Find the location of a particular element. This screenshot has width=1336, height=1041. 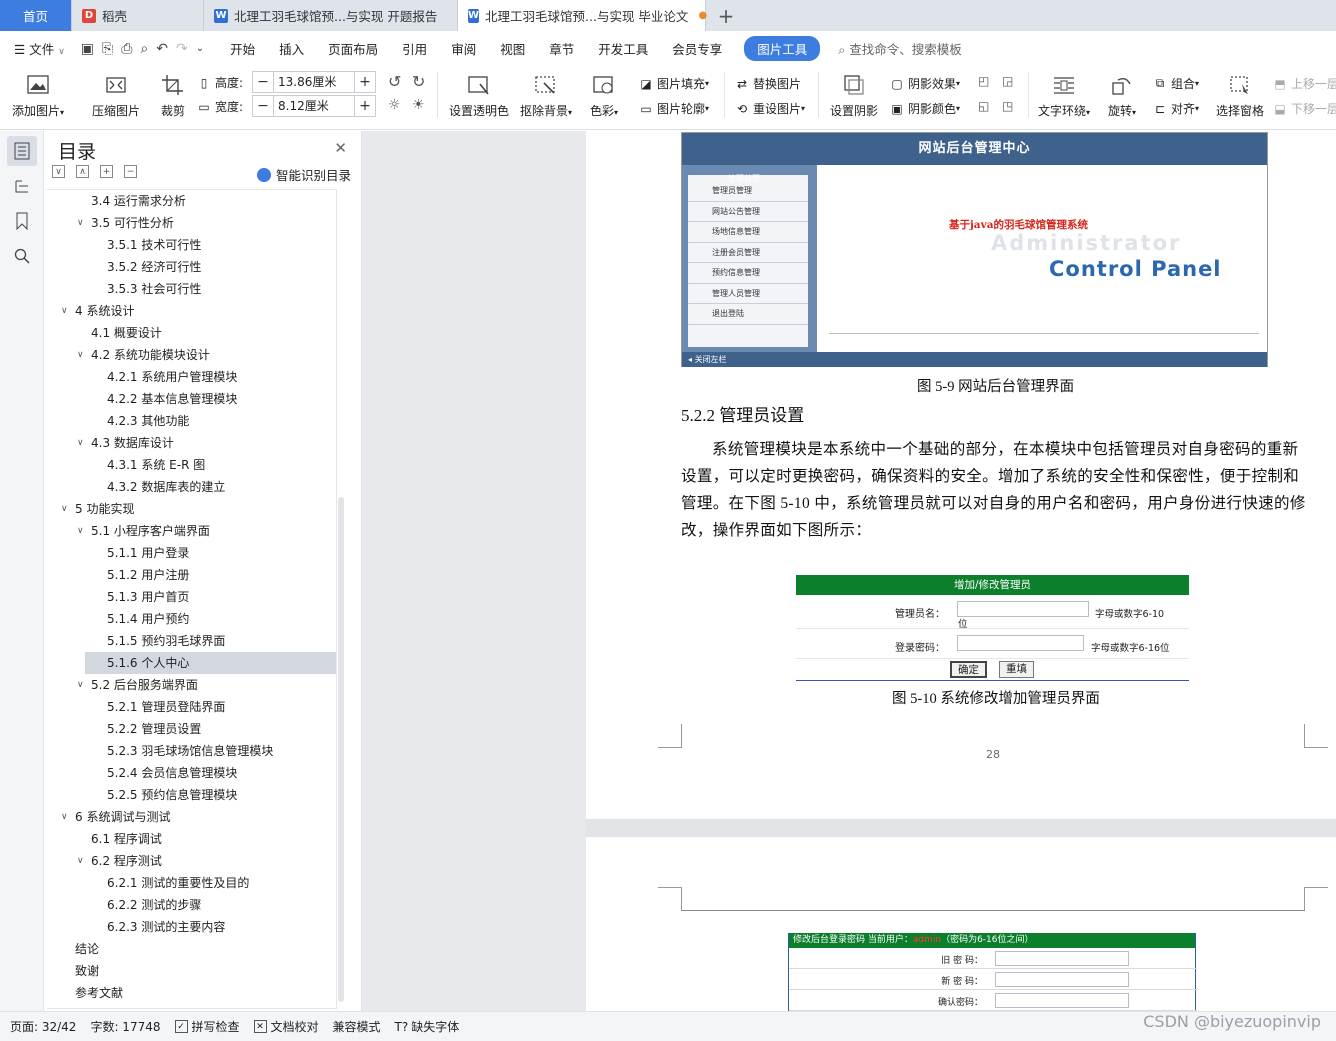

reset-button: 重填 is located at coordinates (1016, 669).